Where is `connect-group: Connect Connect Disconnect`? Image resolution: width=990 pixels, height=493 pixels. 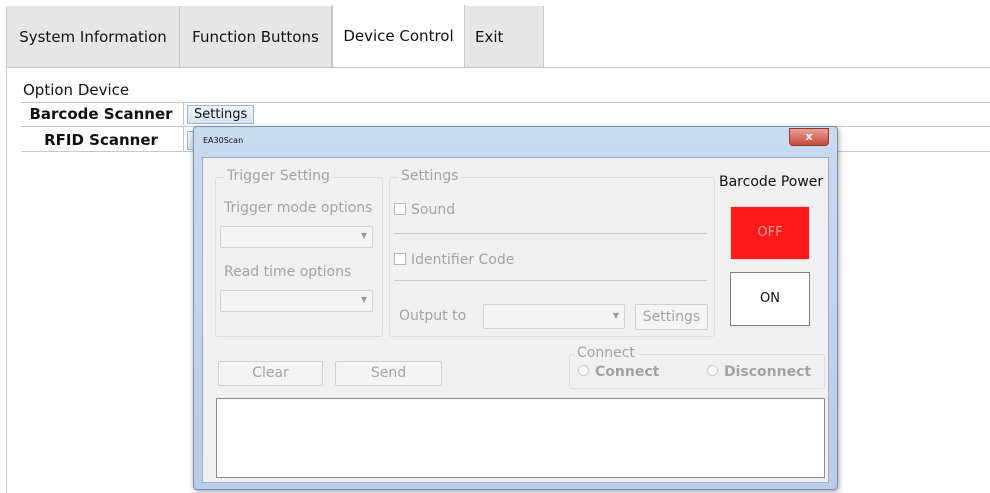 connect-group: Connect Connect Disconnect is located at coordinates (697, 367).